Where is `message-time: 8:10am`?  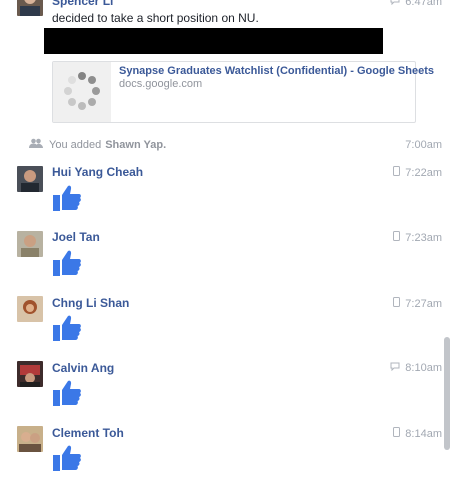 message-time: 8:10am is located at coordinates (416, 368).